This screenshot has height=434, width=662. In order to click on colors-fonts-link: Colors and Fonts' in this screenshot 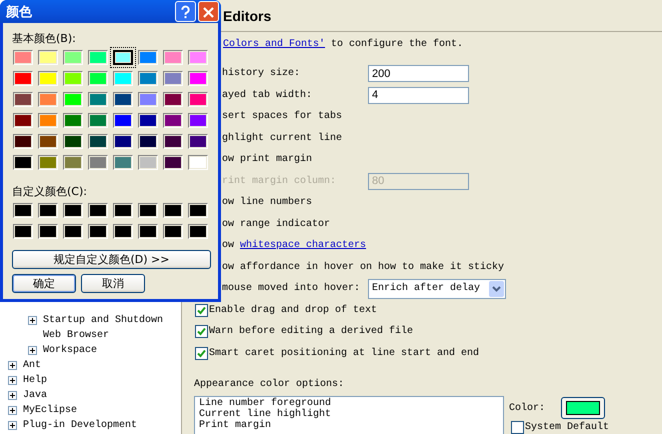, I will do `click(274, 44)`.